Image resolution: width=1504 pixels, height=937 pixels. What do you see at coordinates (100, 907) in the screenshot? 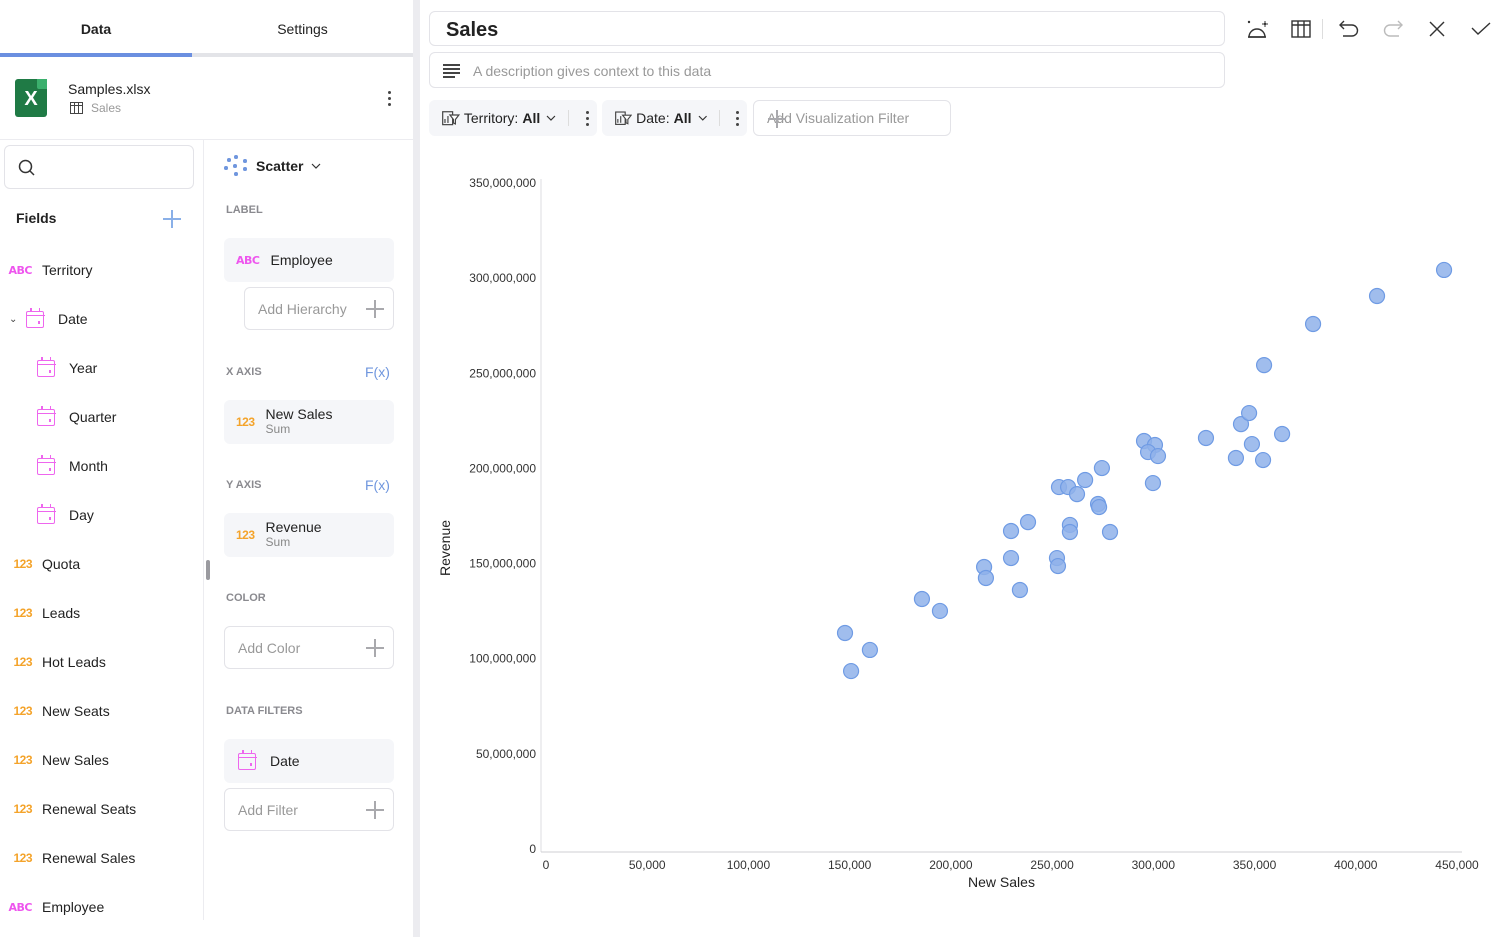
I see `field-item: ABC Employee` at bounding box center [100, 907].